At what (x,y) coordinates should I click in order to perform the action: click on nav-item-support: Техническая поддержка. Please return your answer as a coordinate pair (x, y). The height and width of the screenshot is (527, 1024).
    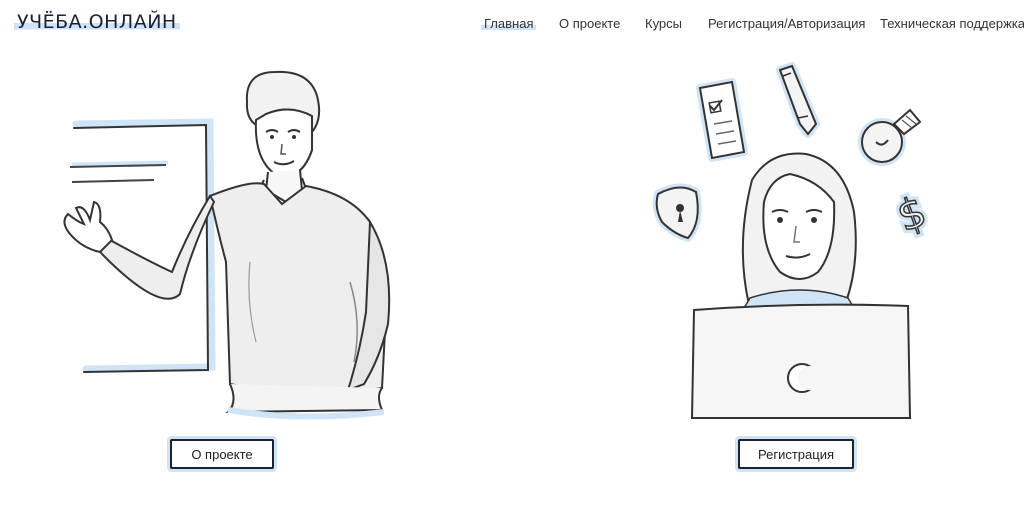
    Looking at the image, I should click on (952, 23).